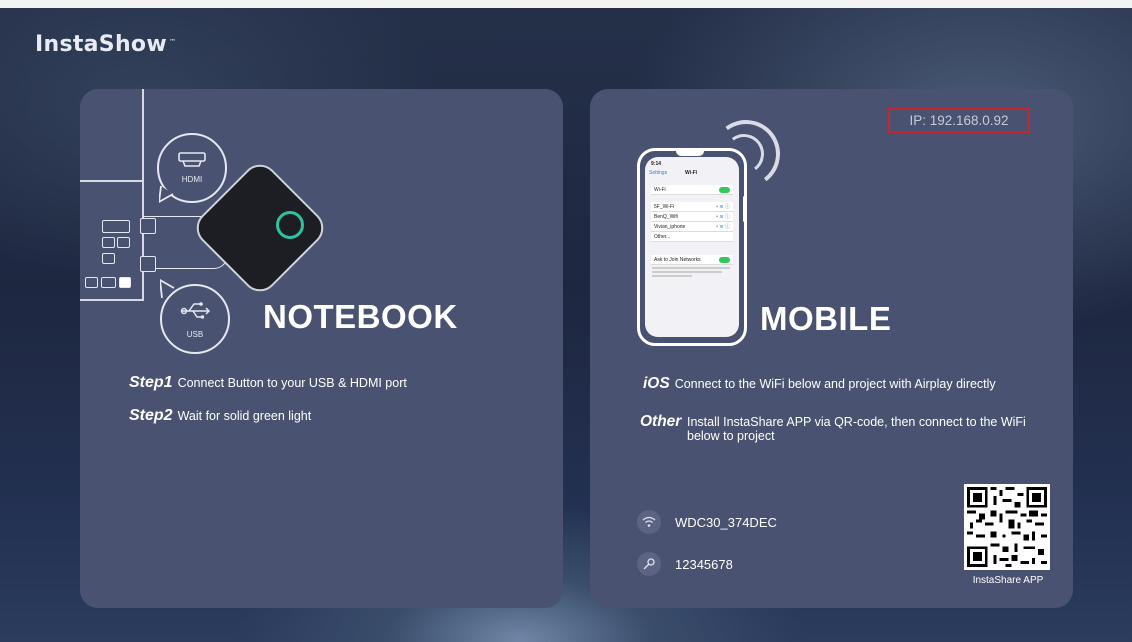  What do you see at coordinates (649, 522) in the screenshot?
I see `wifi-icon` at bounding box center [649, 522].